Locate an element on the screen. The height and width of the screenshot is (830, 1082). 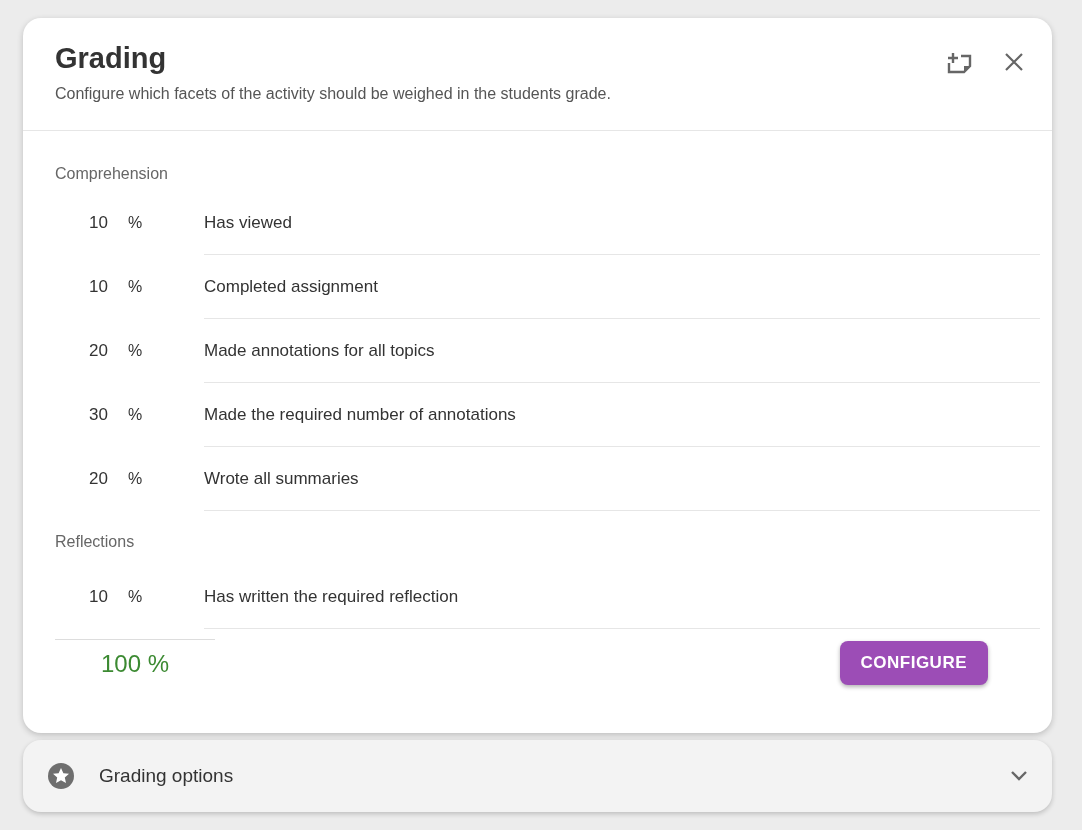
criterion-label: Made annotations for all topics is located at coordinates (319, 350).